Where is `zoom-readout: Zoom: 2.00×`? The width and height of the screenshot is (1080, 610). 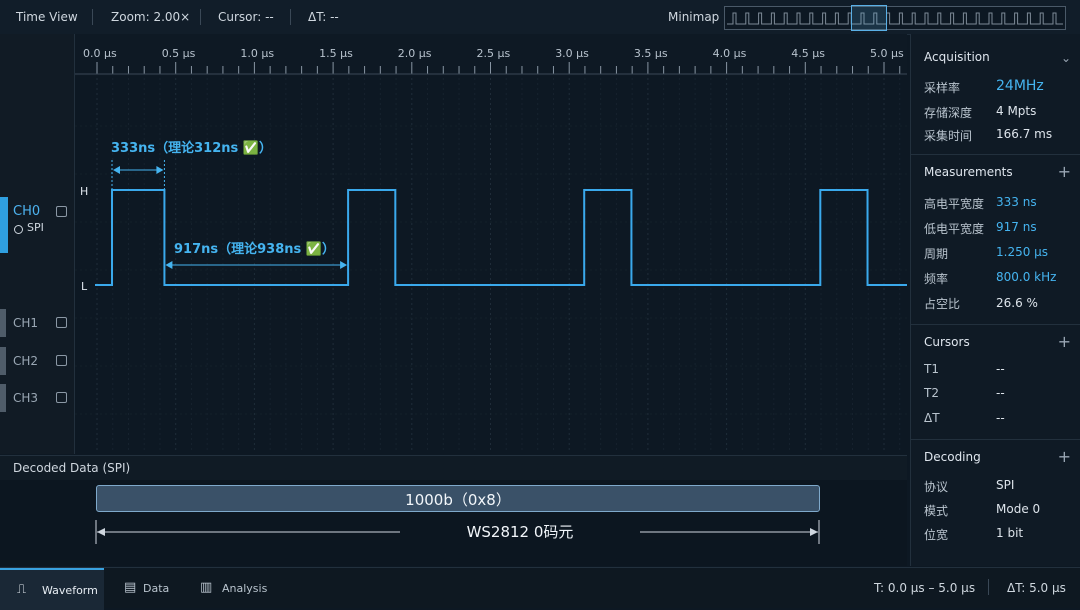 zoom-readout: Zoom: 2.00× is located at coordinates (150, 17).